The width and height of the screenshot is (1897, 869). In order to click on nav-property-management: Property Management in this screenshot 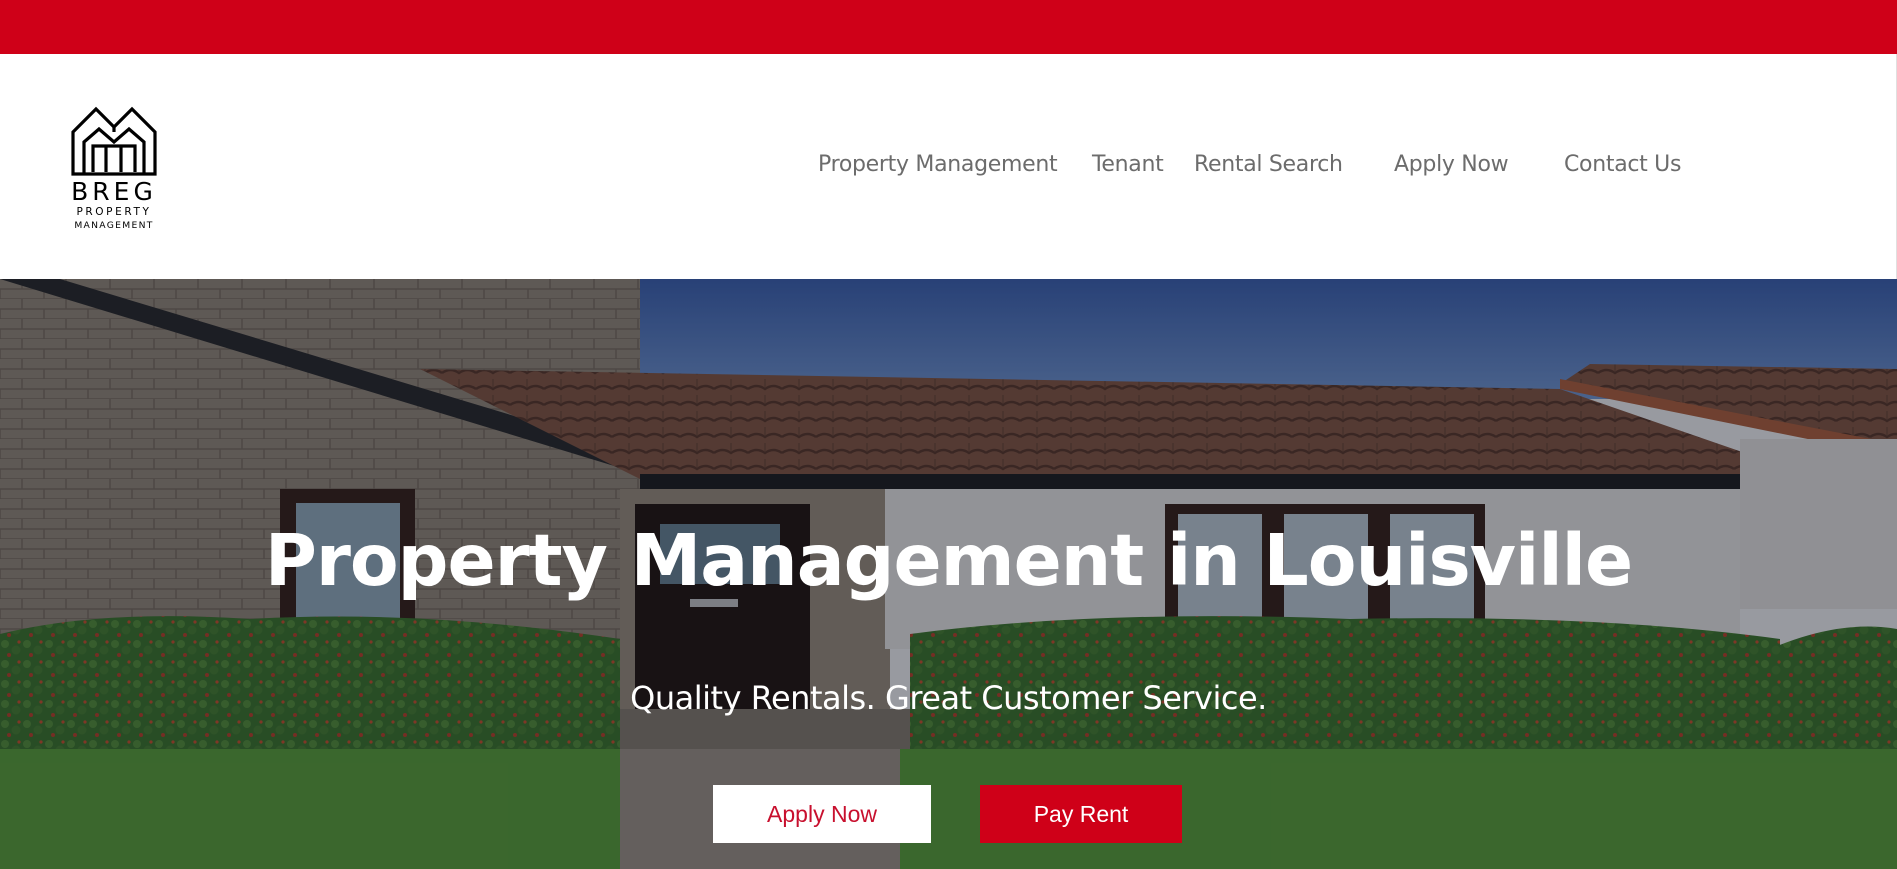, I will do `click(938, 164)`.